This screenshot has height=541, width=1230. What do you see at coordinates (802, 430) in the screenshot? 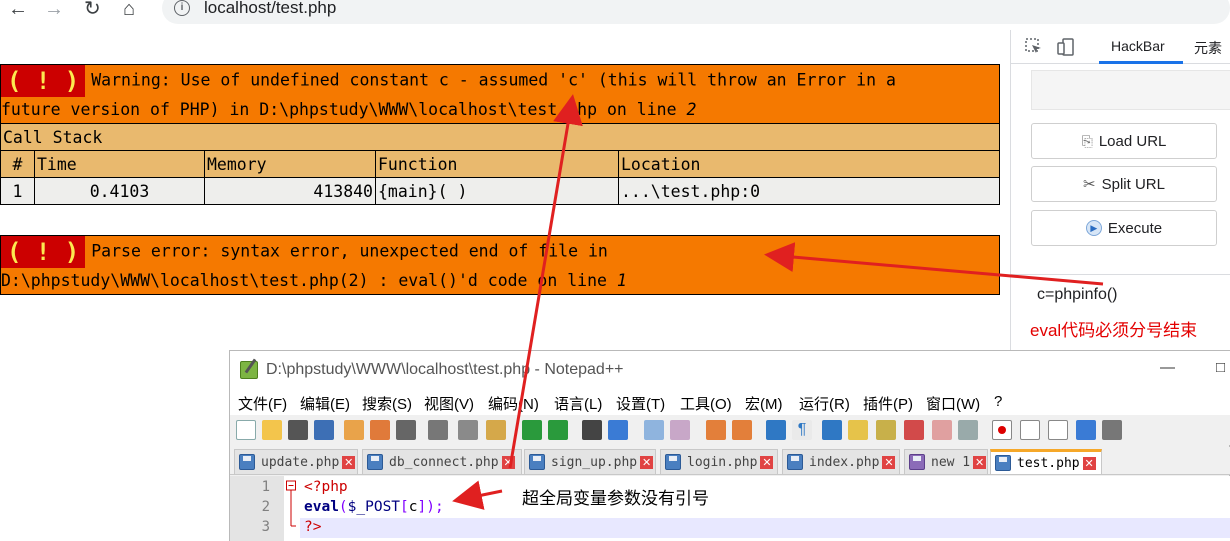
I see `show-all-chars-icon: ¶` at bounding box center [802, 430].